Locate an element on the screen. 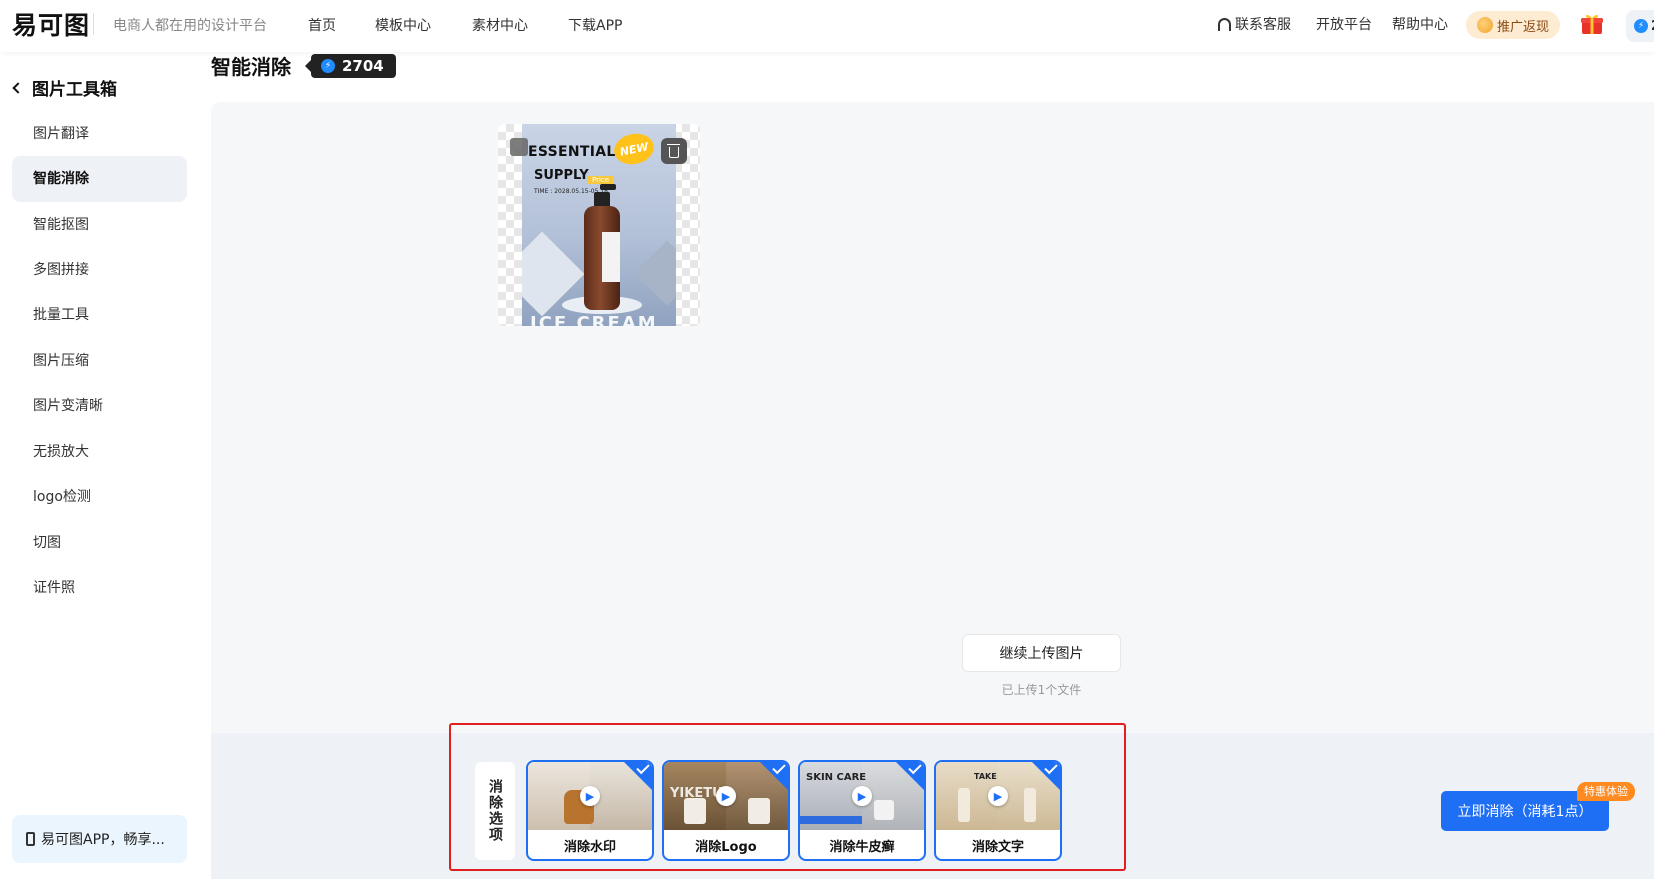 The height and width of the screenshot is (879, 1654). thumbnail-select-checkbox is located at coordinates (519, 147).